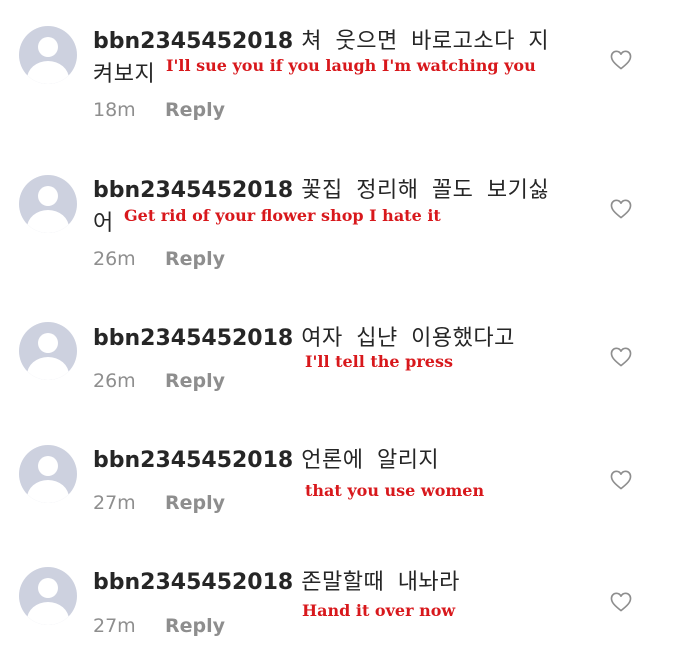 This screenshot has height=672, width=682. I want to click on comment-text-block: bbn2345452018 존말할때 내놔라, so click(333, 582).